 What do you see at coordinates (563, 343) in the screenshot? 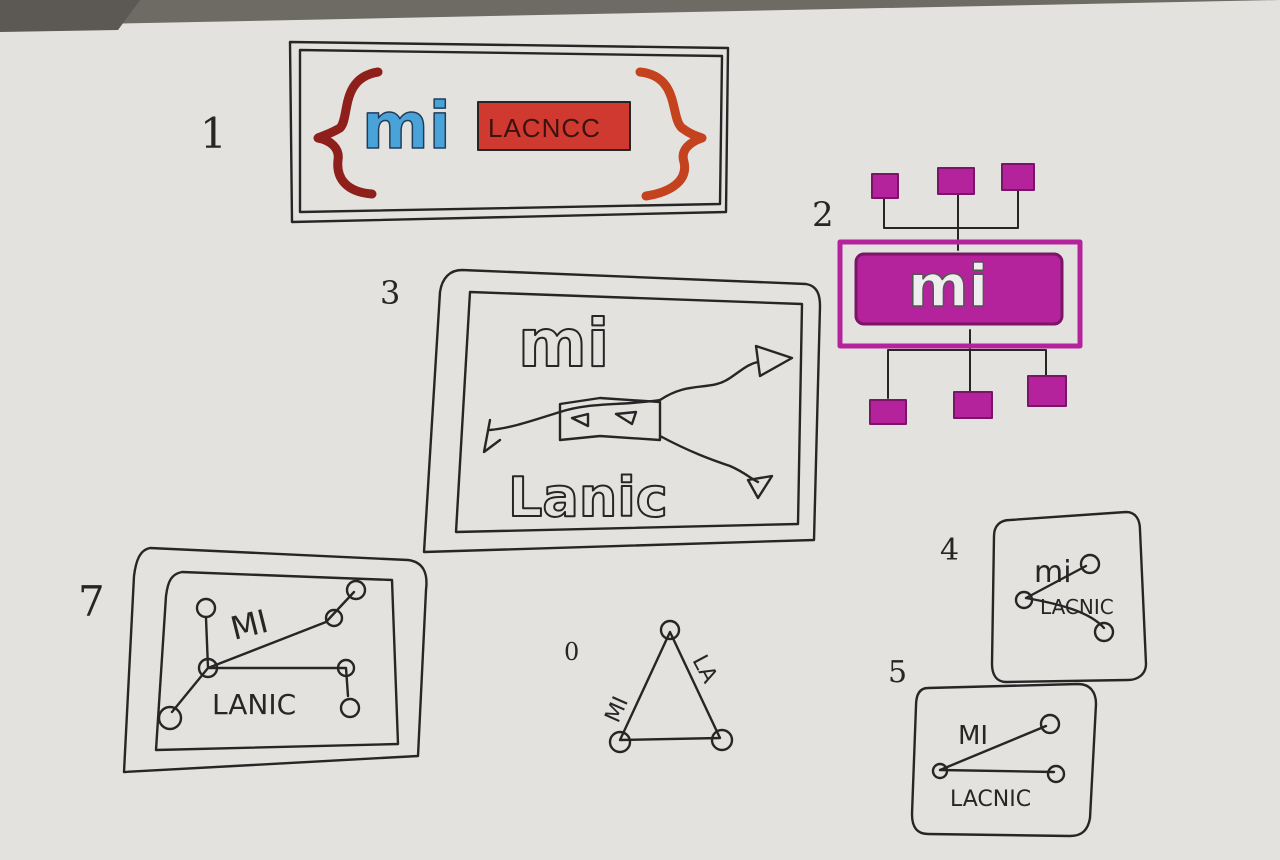
I see `sketch-3-wordmark-mi: mi` at bounding box center [563, 343].